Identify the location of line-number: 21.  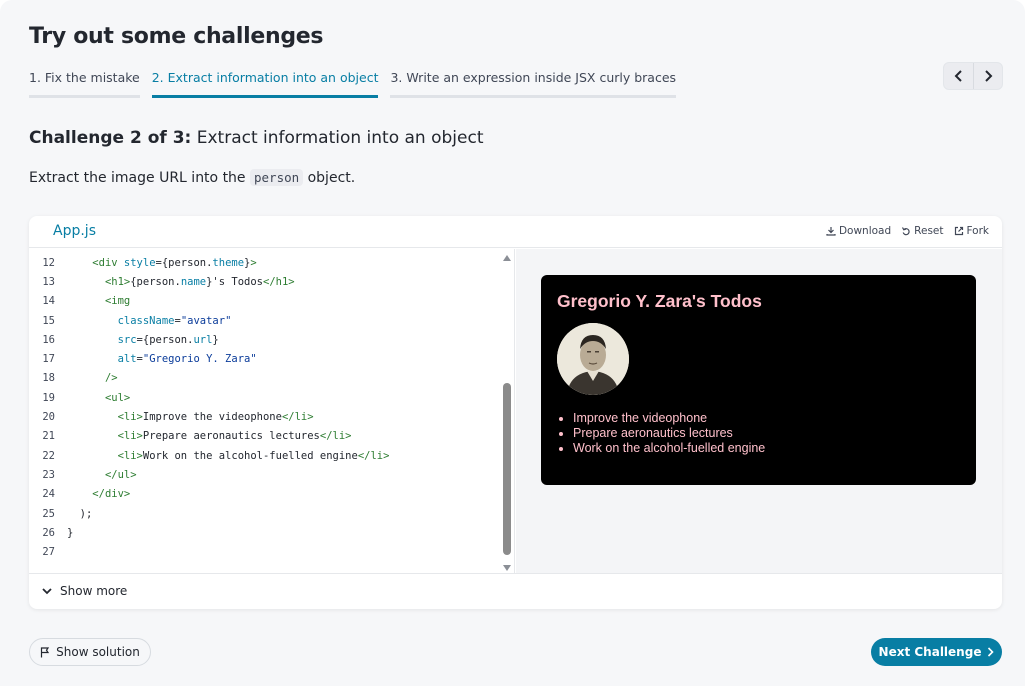
(48, 436).